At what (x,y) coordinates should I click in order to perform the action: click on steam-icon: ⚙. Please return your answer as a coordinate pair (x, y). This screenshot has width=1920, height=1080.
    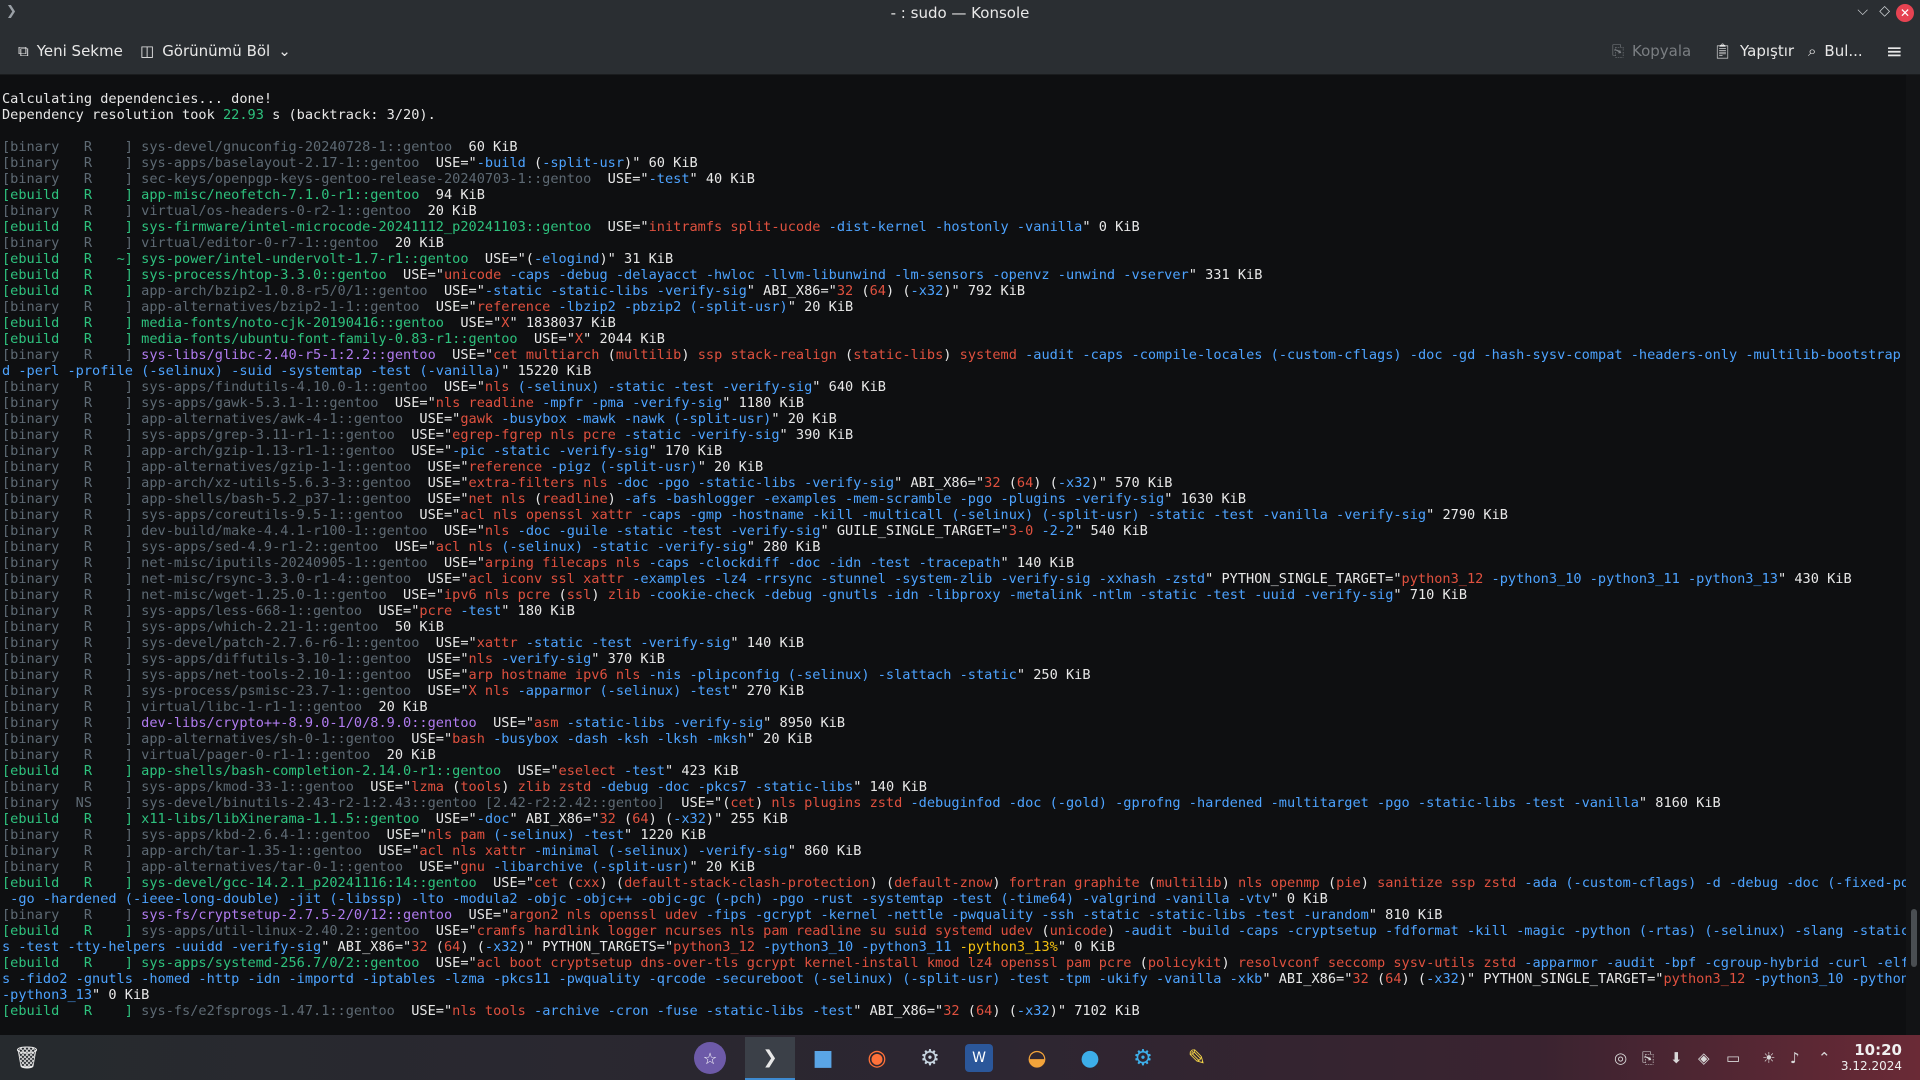
    Looking at the image, I should click on (930, 1058).